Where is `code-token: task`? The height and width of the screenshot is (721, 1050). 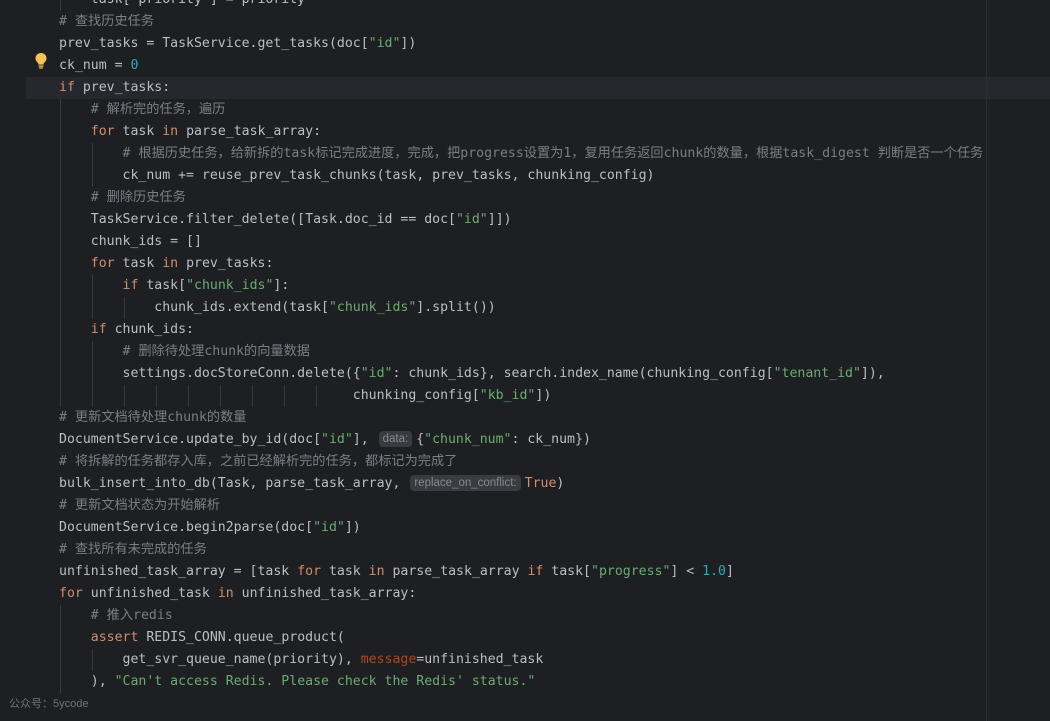 code-token: task is located at coordinates (138, 263).